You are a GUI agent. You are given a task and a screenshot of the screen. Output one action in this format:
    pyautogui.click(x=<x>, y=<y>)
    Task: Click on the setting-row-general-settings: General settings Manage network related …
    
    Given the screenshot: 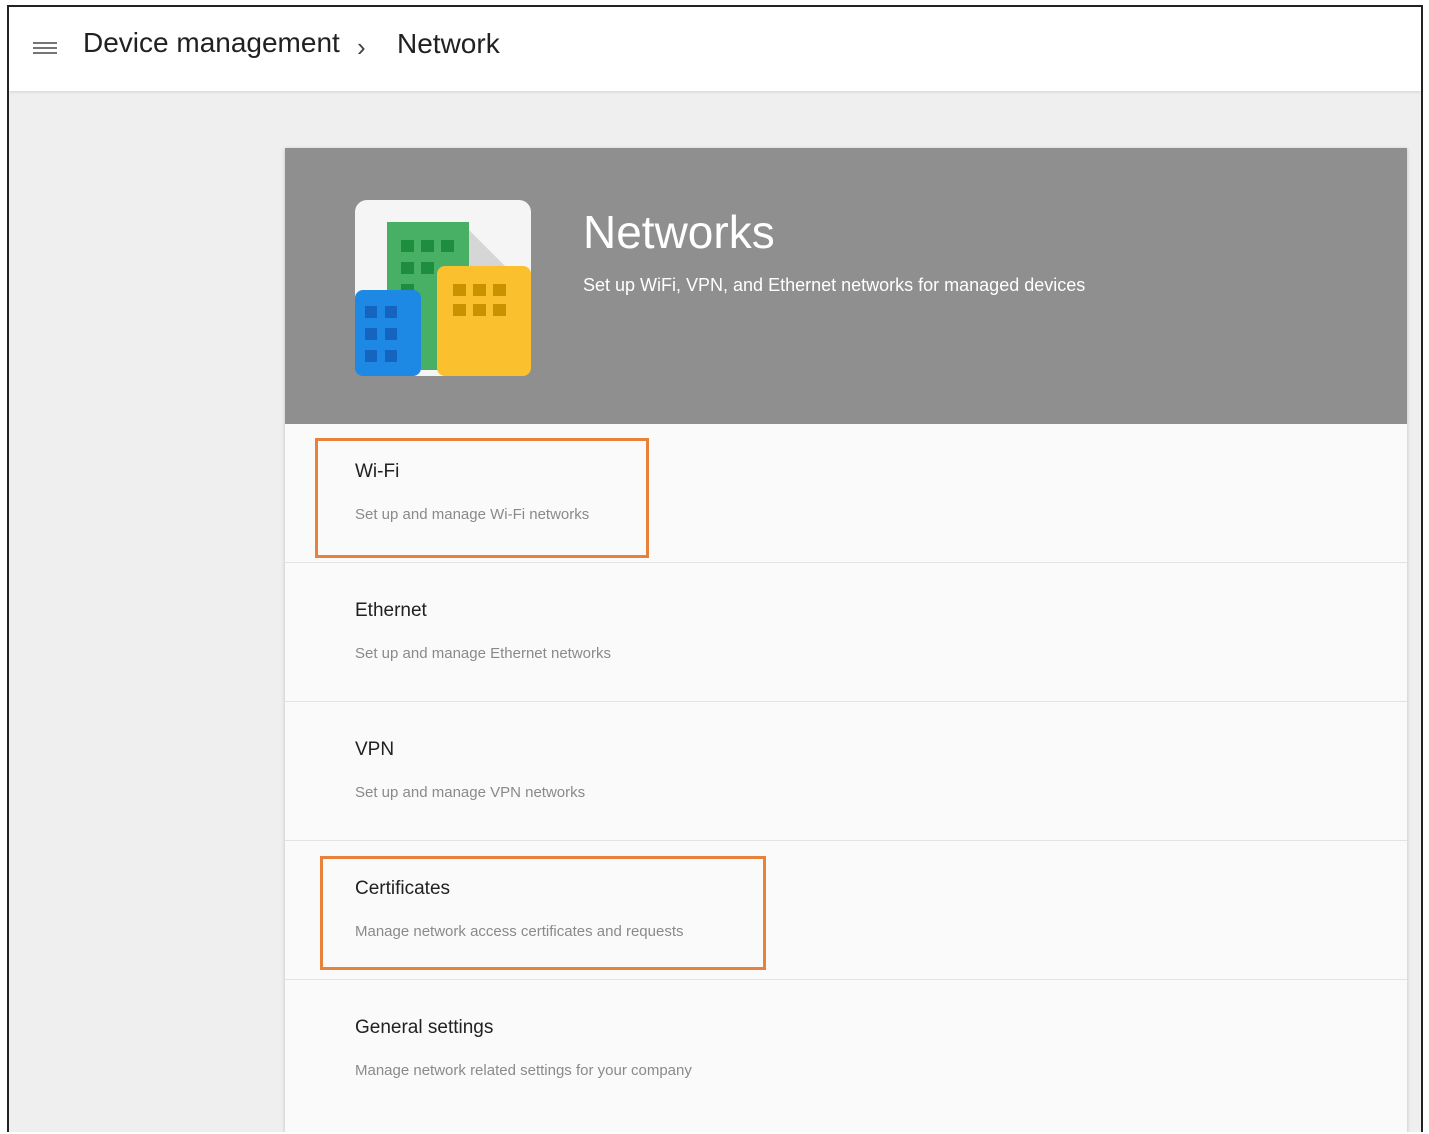 What is the action you would take?
    pyautogui.click(x=846, y=1049)
    